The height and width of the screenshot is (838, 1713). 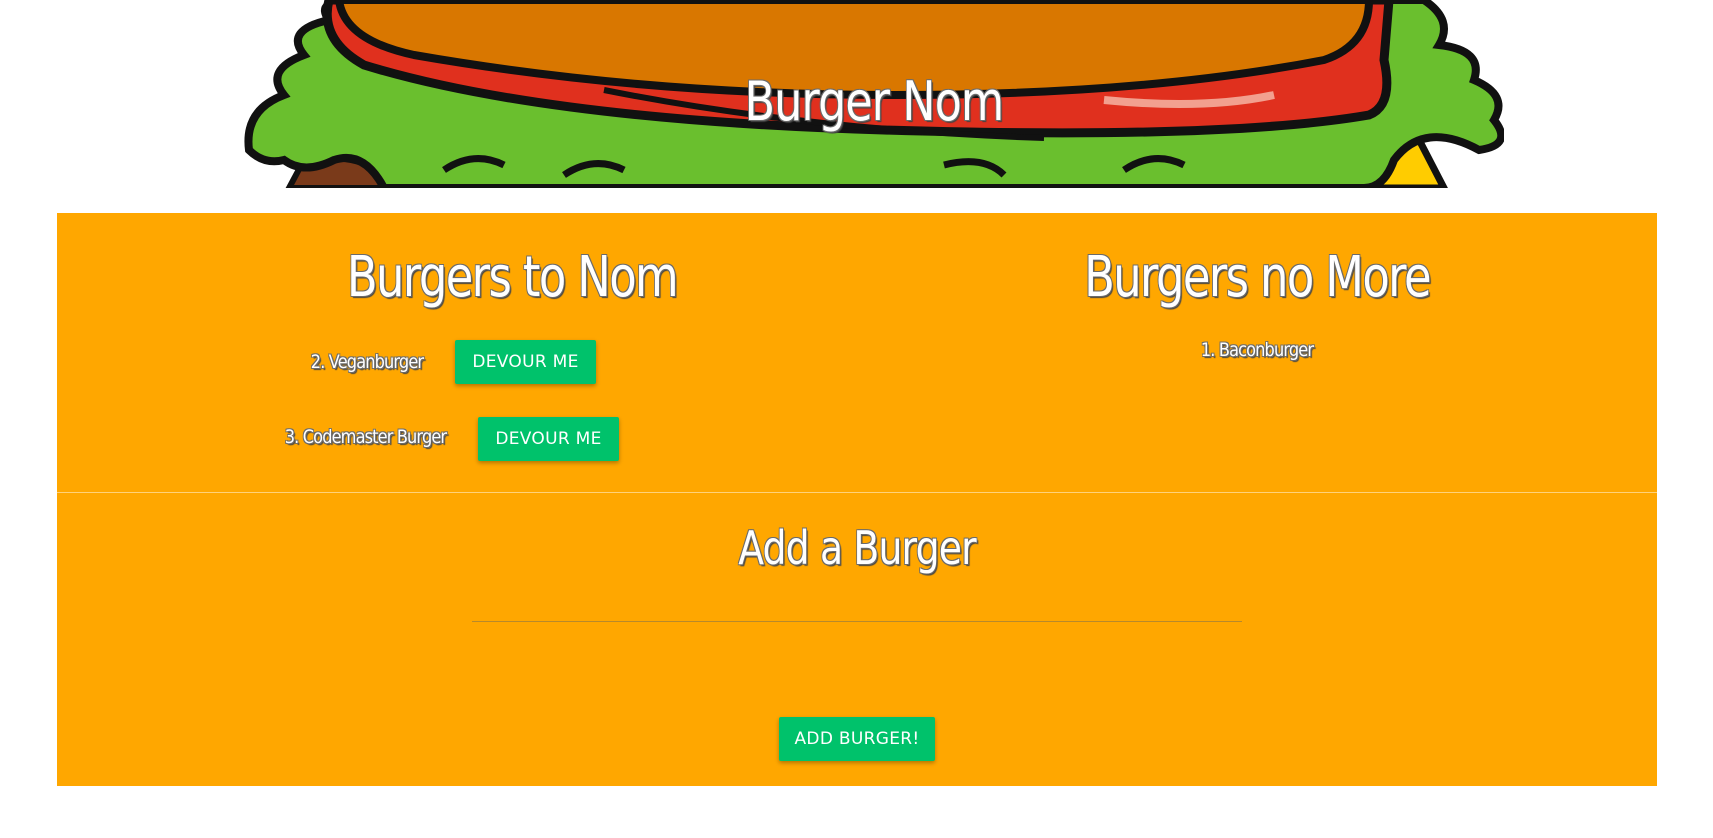 I want to click on burgers-to-nom-heading: Burgers to Nom, so click(x=512, y=277).